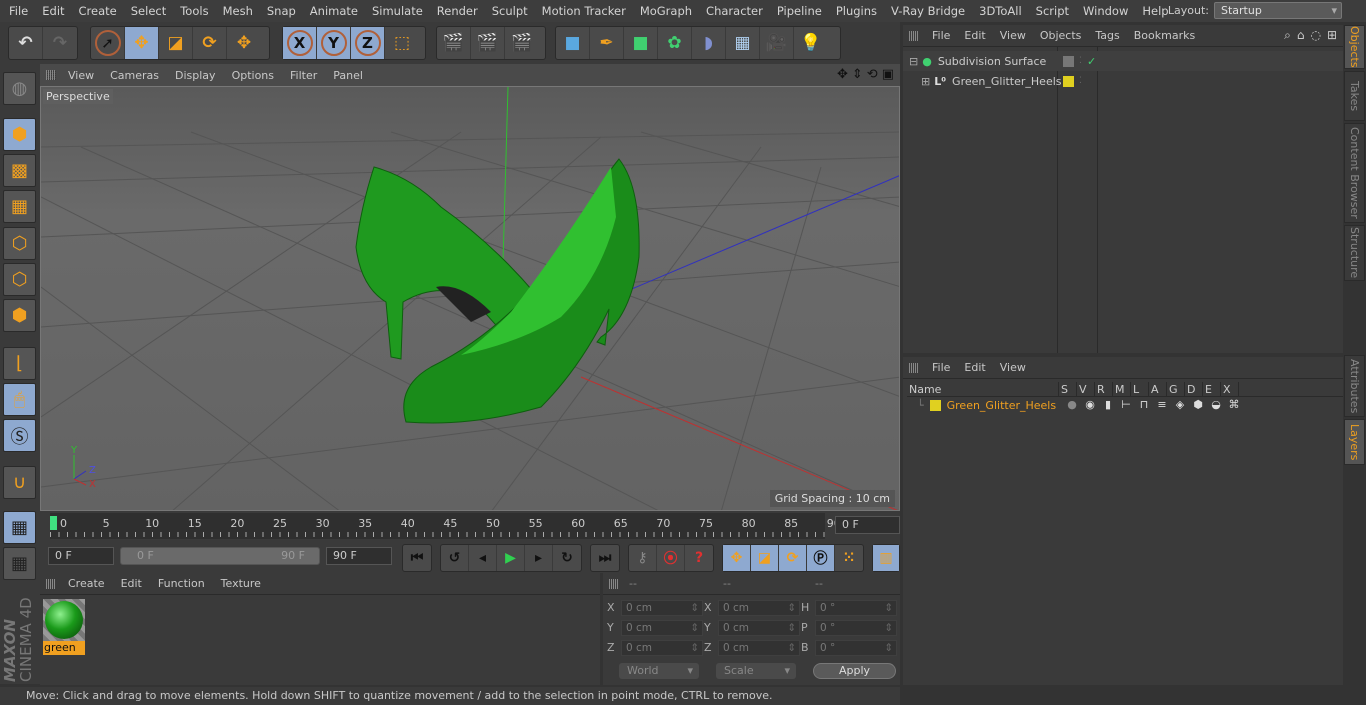 This screenshot has width=1366, height=705. I want to click on edit-toggle-icon, so click(1068, 61).